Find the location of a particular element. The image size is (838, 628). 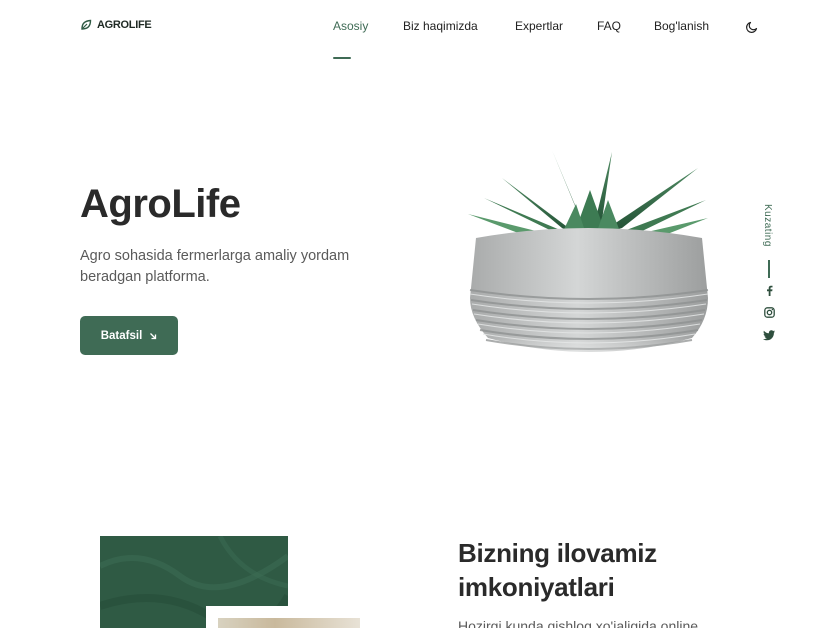

hero-title: AgroLife is located at coordinates (160, 204).